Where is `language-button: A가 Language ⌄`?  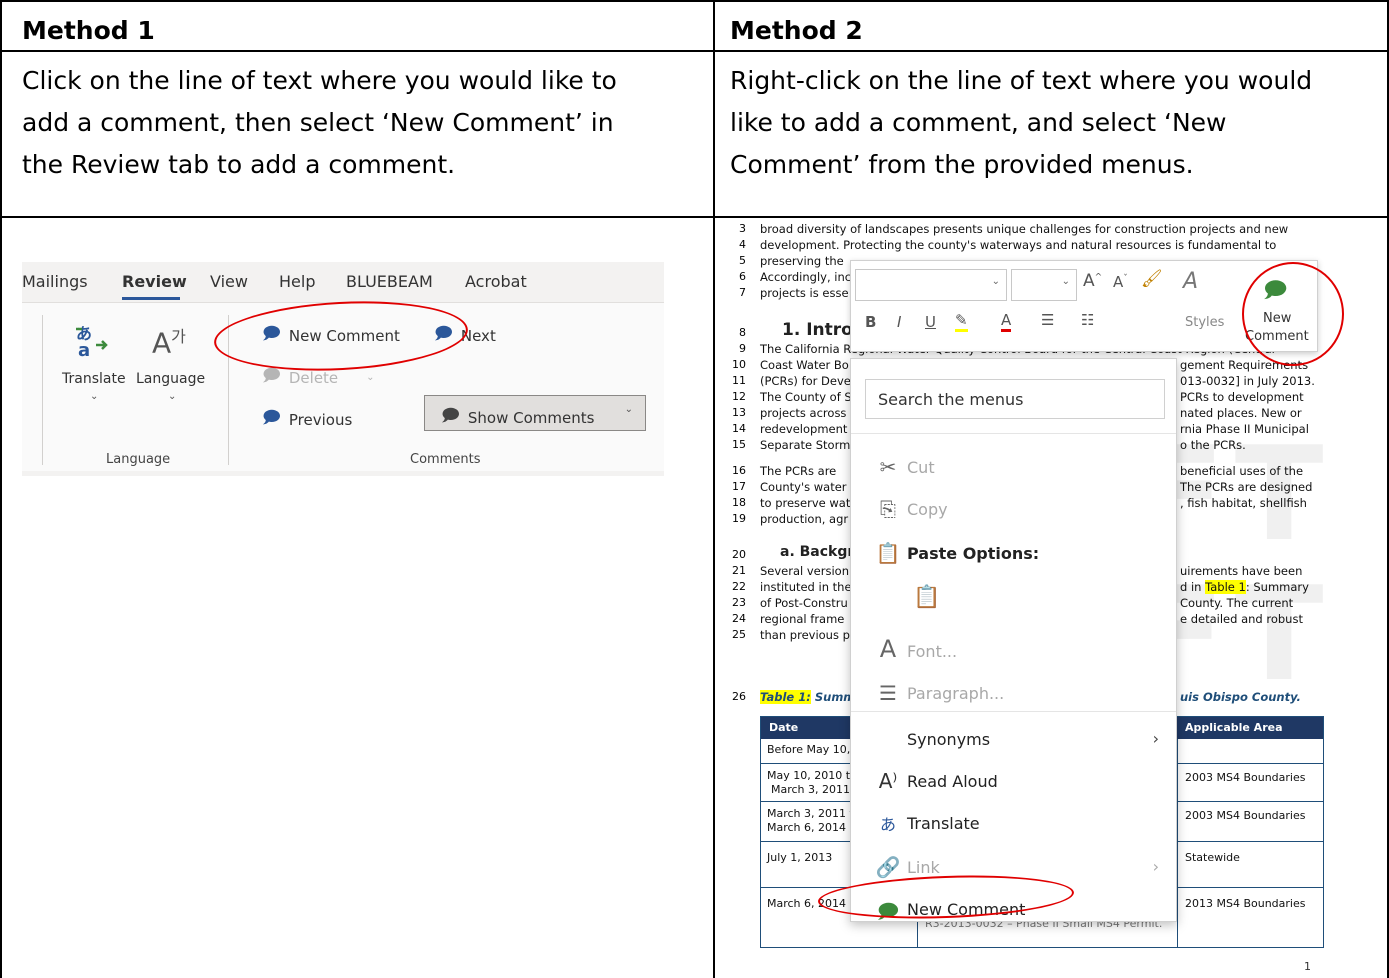
language-button: A가 Language ⌄ is located at coordinates (172, 373).